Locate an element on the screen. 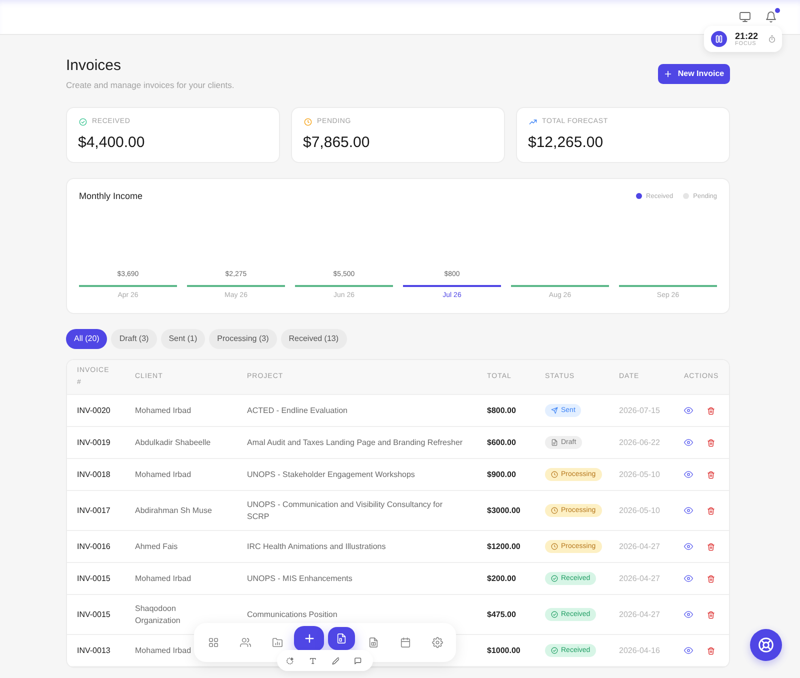 The image size is (800, 678). grid-icon is located at coordinates (213, 642).